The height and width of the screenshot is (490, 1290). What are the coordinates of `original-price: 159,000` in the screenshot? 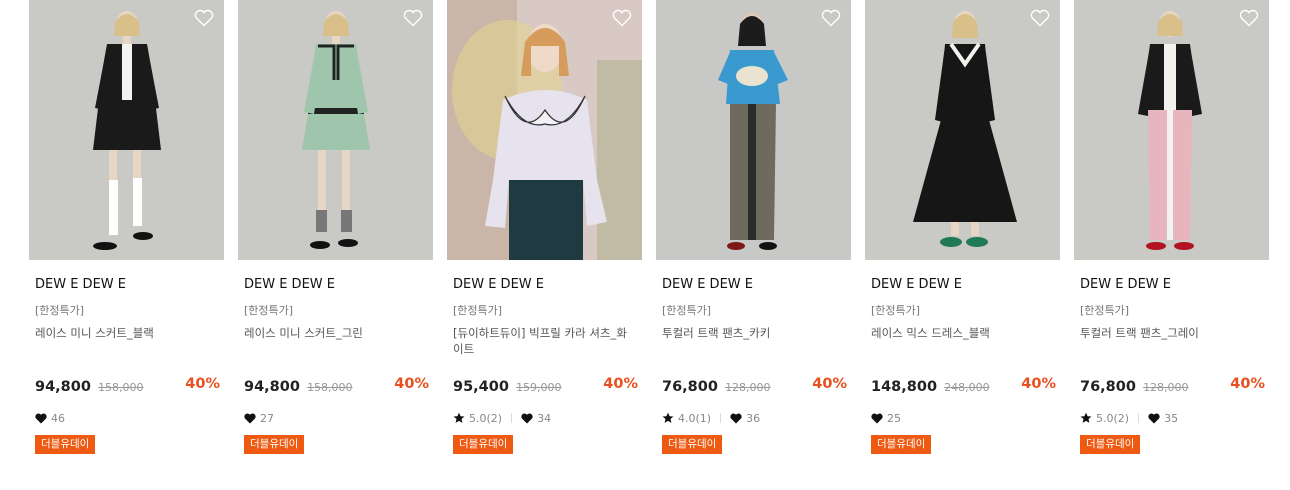 It's located at (539, 387).